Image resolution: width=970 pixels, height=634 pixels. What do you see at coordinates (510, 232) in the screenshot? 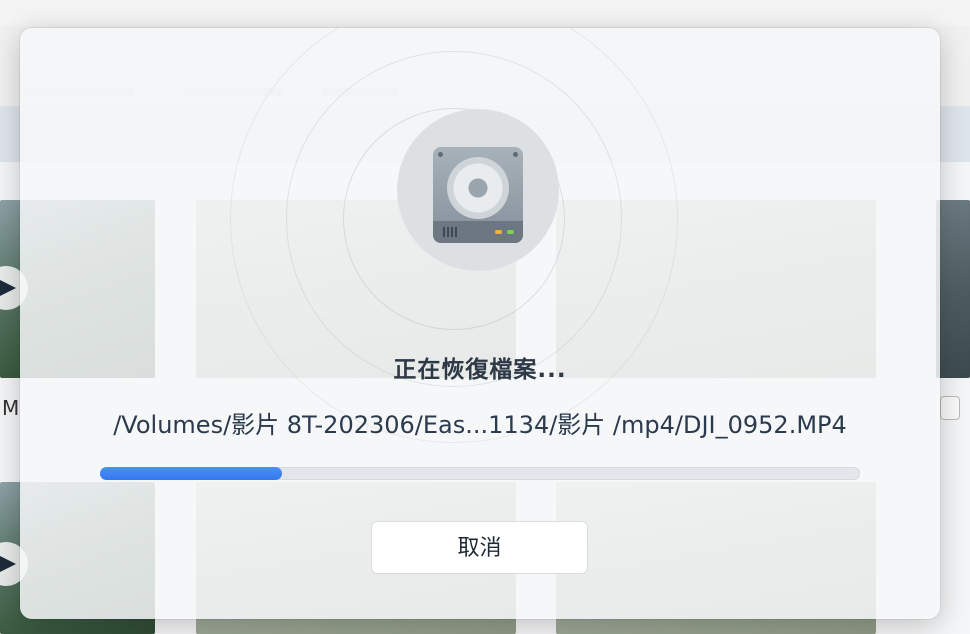
I see `drive-led-green` at bounding box center [510, 232].